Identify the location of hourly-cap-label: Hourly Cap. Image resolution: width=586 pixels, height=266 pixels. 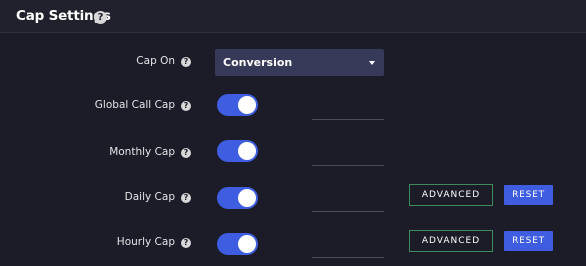
(145, 242).